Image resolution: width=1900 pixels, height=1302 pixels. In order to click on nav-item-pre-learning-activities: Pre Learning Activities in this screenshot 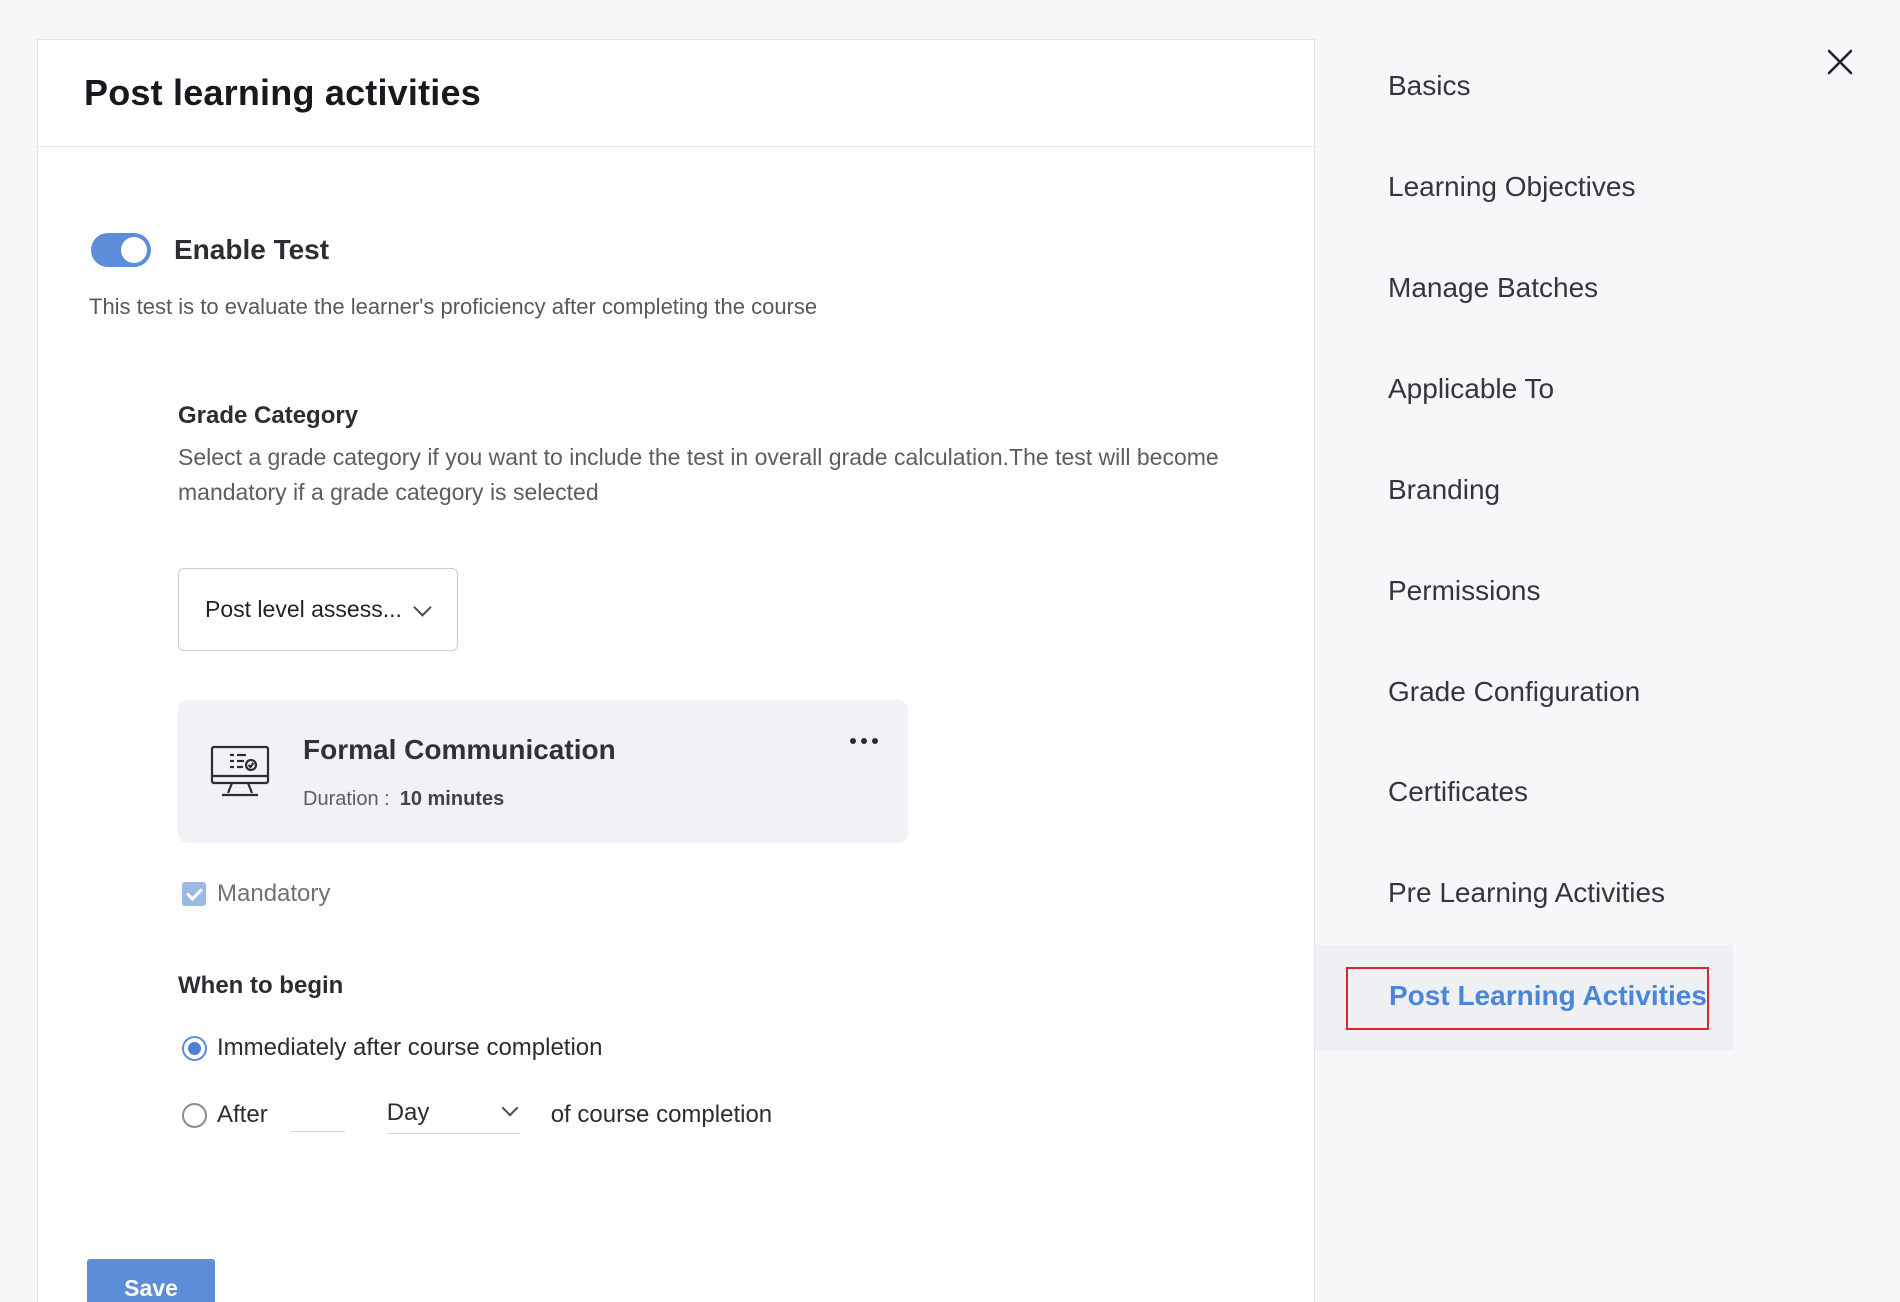, I will do `click(1526, 893)`.